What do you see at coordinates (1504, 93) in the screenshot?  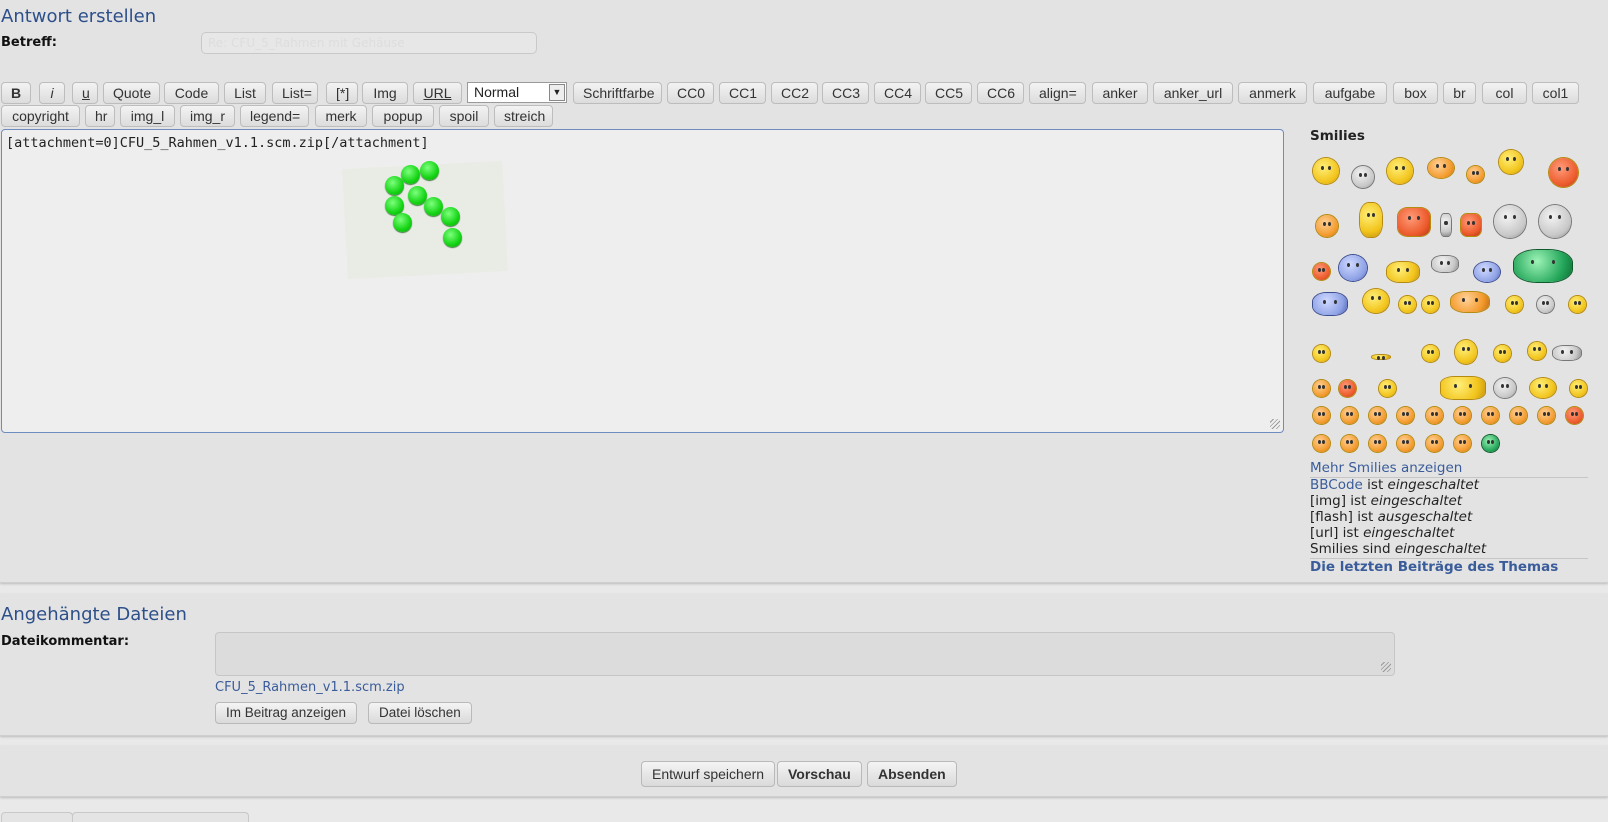 I see `col-button: col` at bounding box center [1504, 93].